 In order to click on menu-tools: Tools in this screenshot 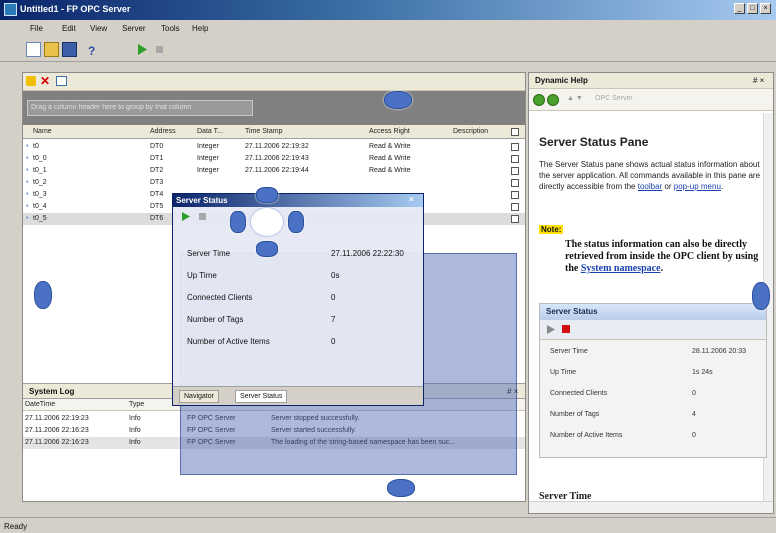, I will do `click(170, 28)`.